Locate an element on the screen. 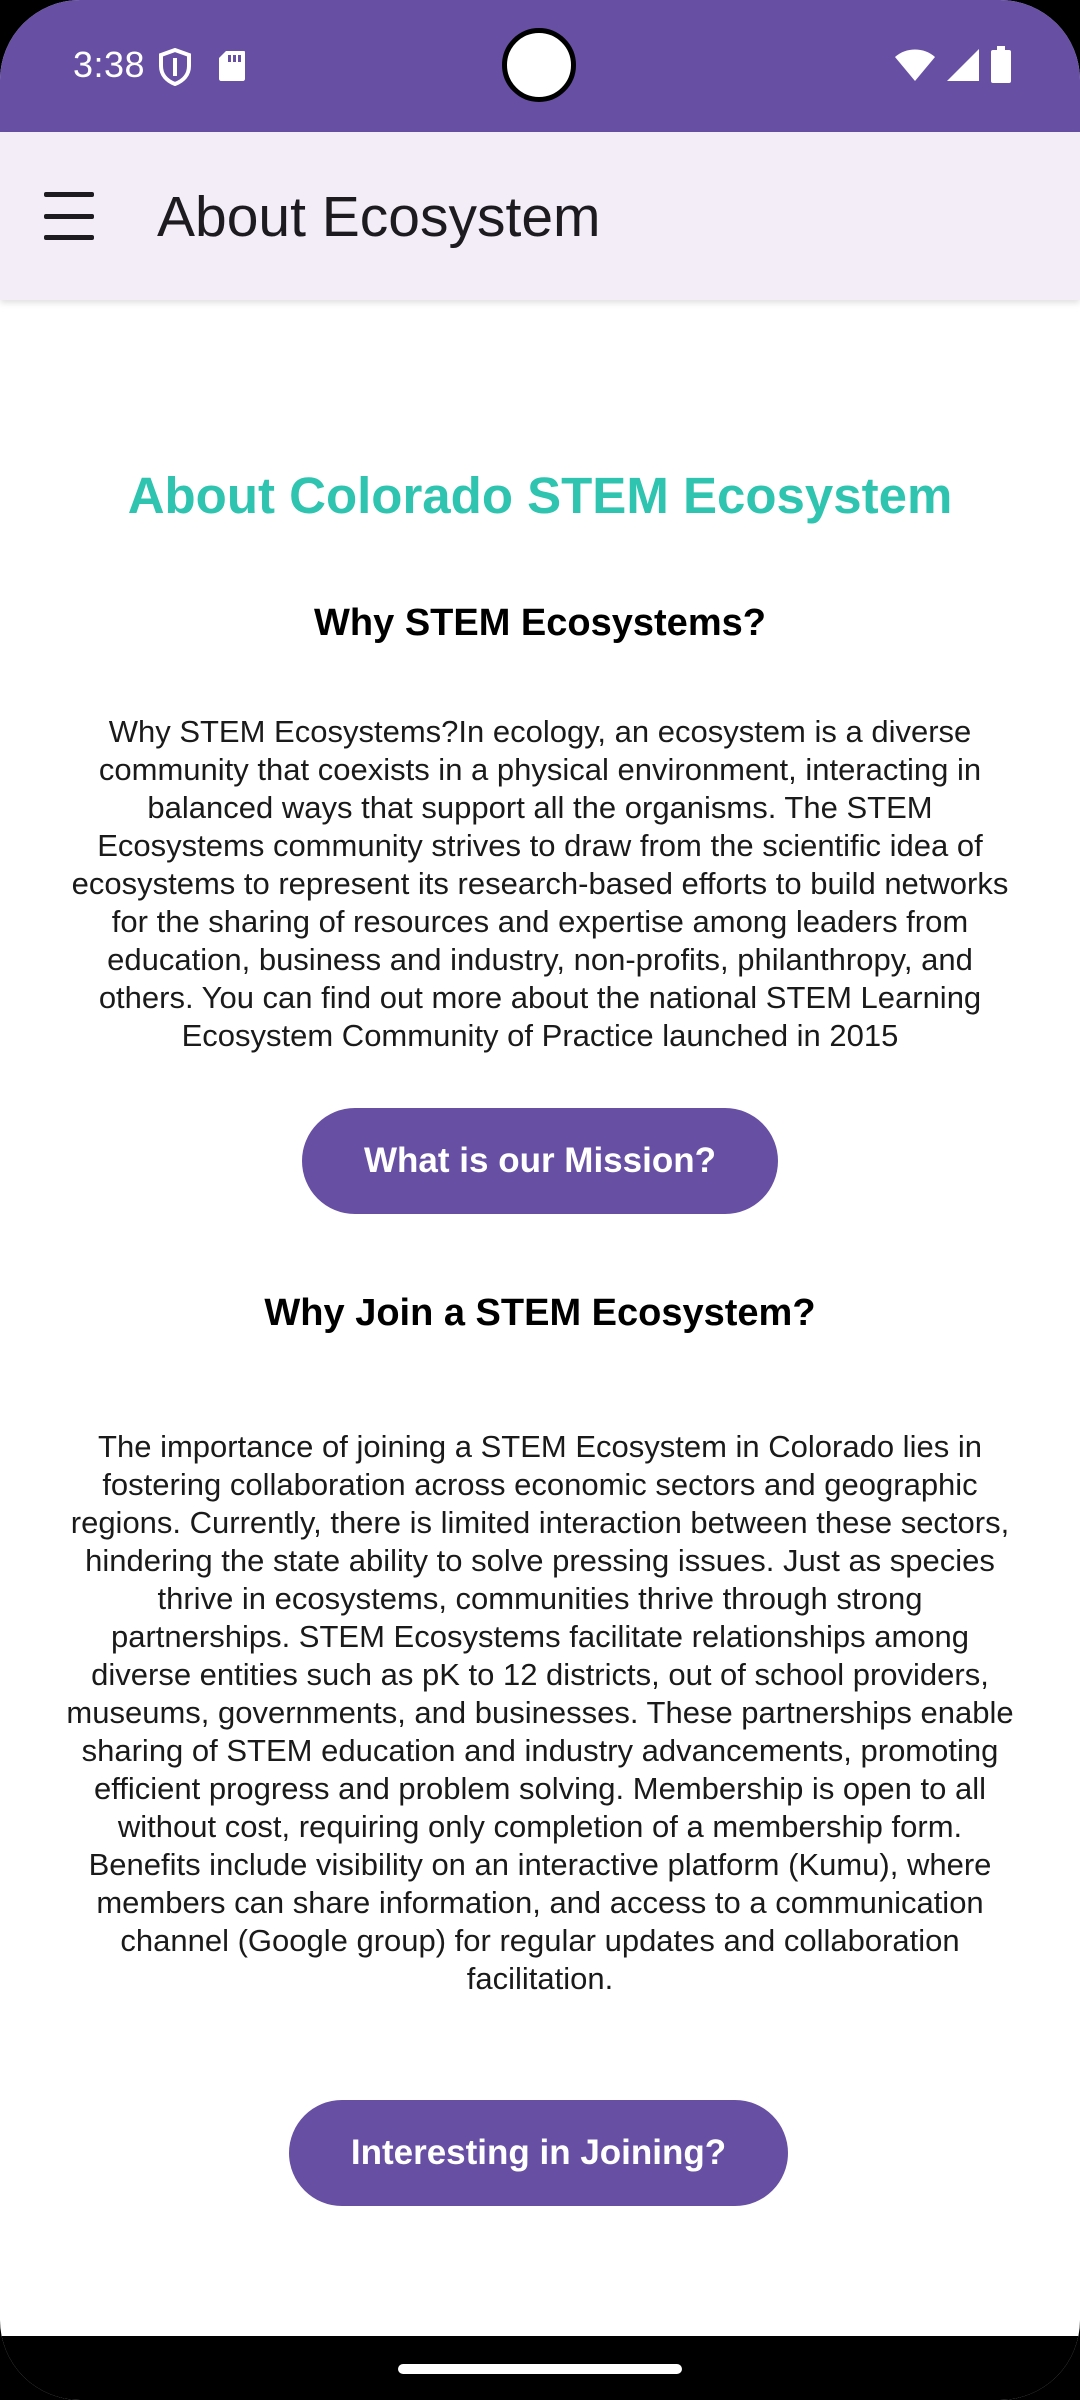  system-navigation-bar is located at coordinates (540, 2368).